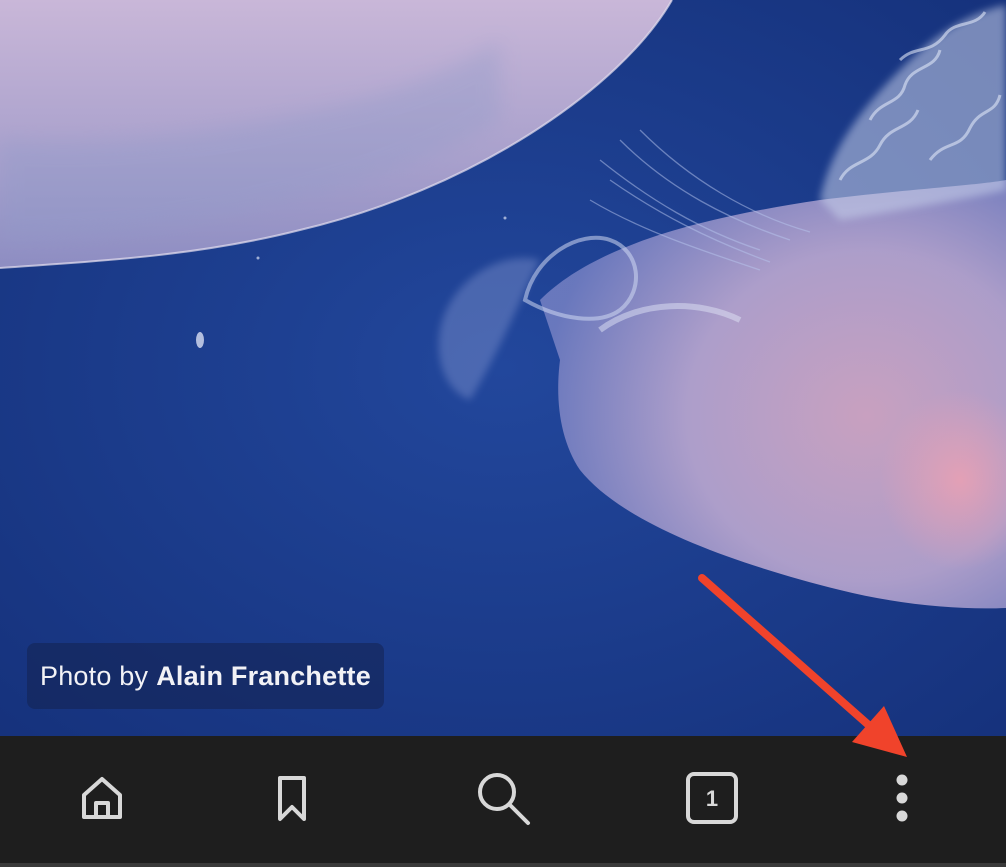 The height and width of the screenshot is (867, 1006). What do you see at coordinates (263, 675) in the screenshot?
I see `photo-credit-author: Alain Franchette` at bounding box center [263, 675].